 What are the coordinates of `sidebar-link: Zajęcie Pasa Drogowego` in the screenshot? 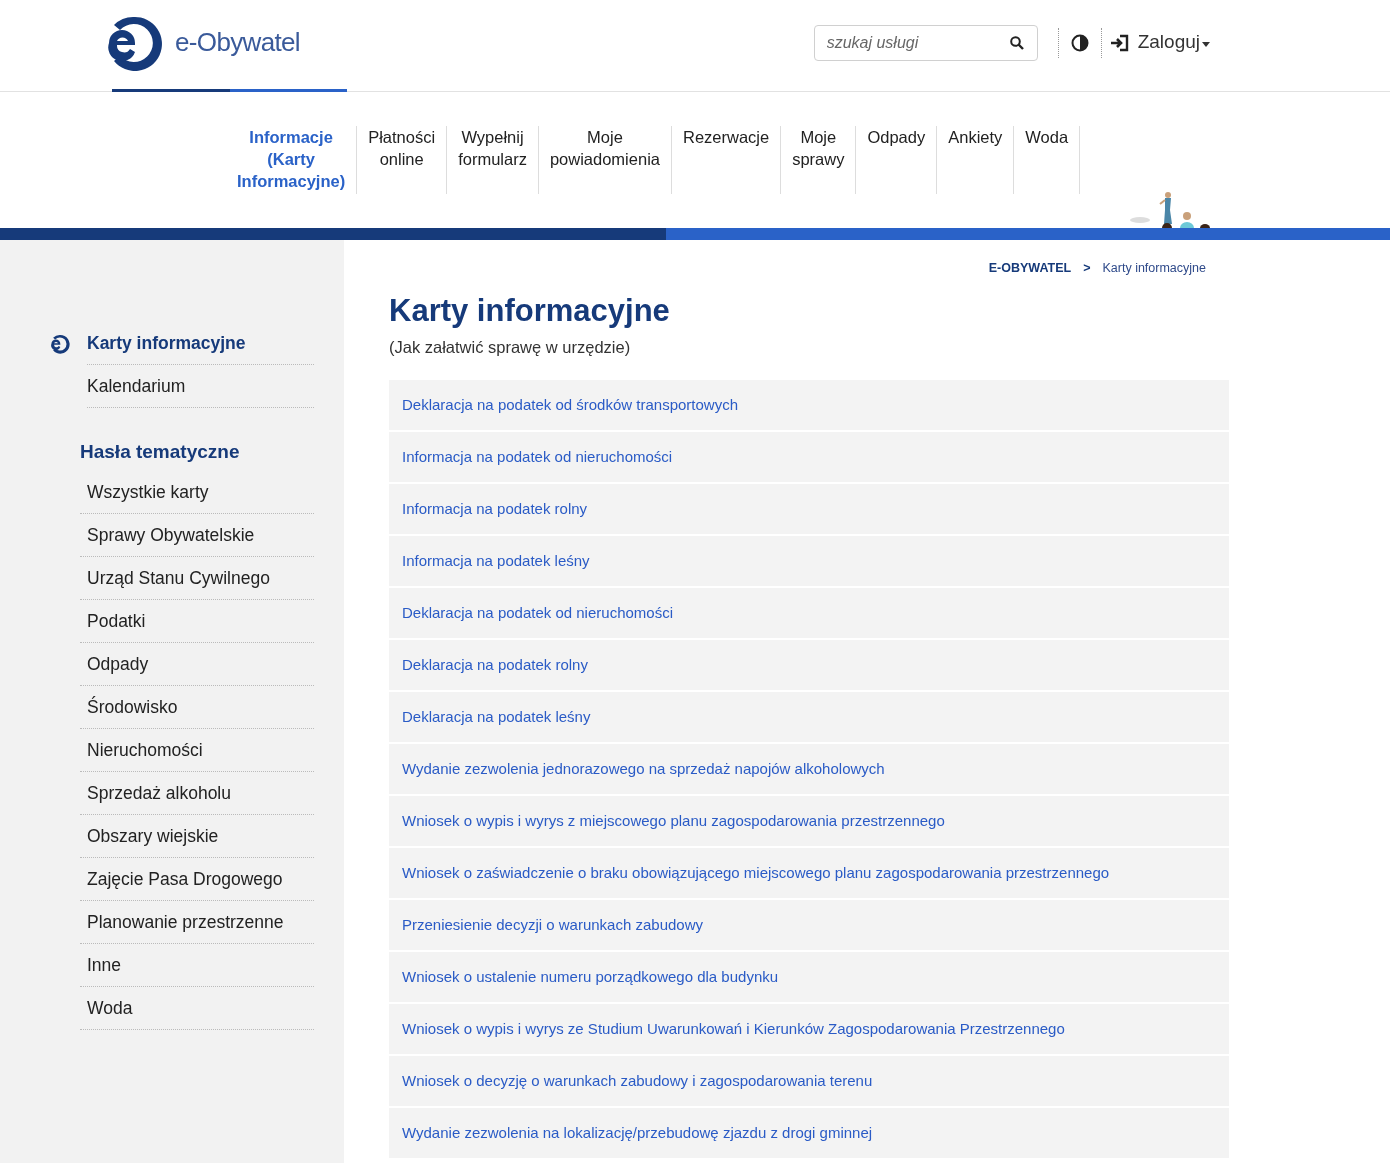 It's located at (181, 878).